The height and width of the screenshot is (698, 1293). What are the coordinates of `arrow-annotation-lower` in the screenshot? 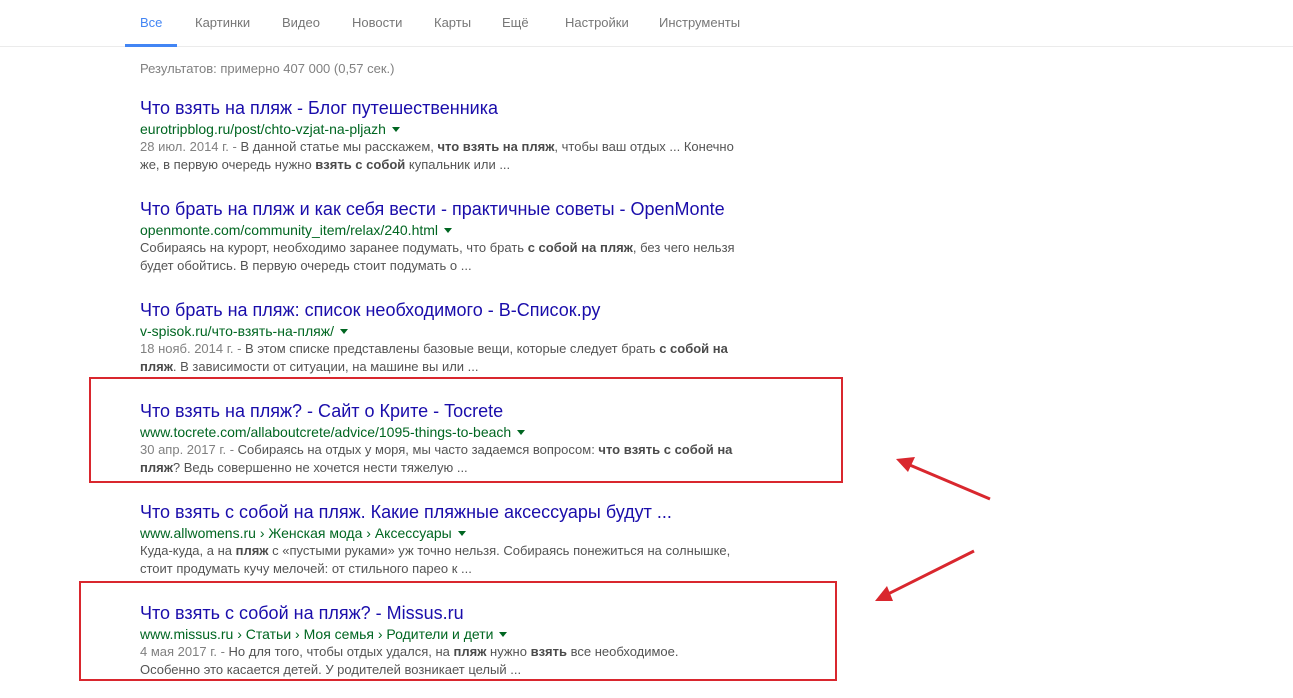 It's located at (925, 575).